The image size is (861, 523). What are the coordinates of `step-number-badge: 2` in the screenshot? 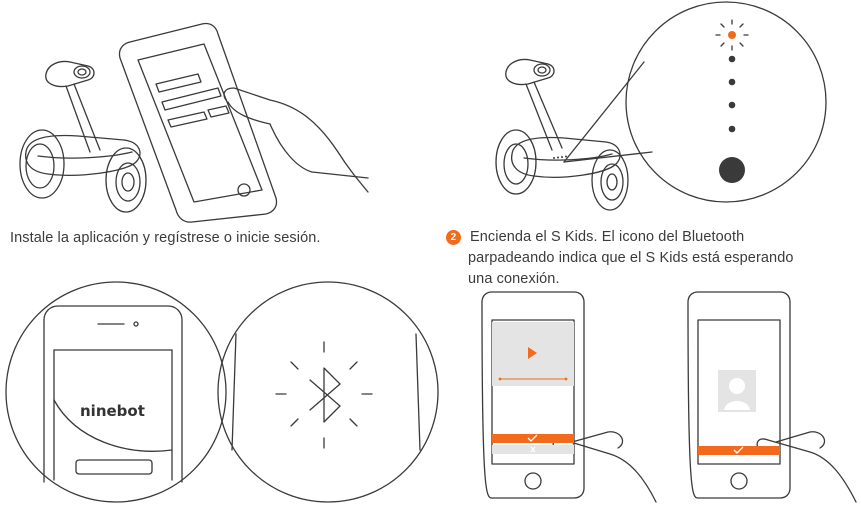 It's located at (453, 237).